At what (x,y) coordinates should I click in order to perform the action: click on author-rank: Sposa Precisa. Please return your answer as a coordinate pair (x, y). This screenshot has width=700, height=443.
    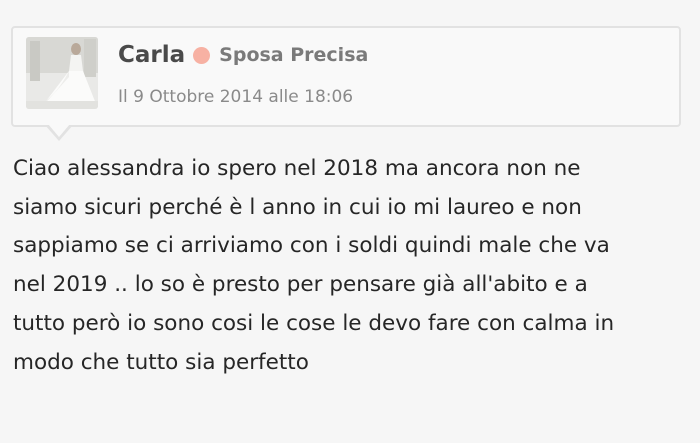
    Looking at the image, I should click on (294, 55).